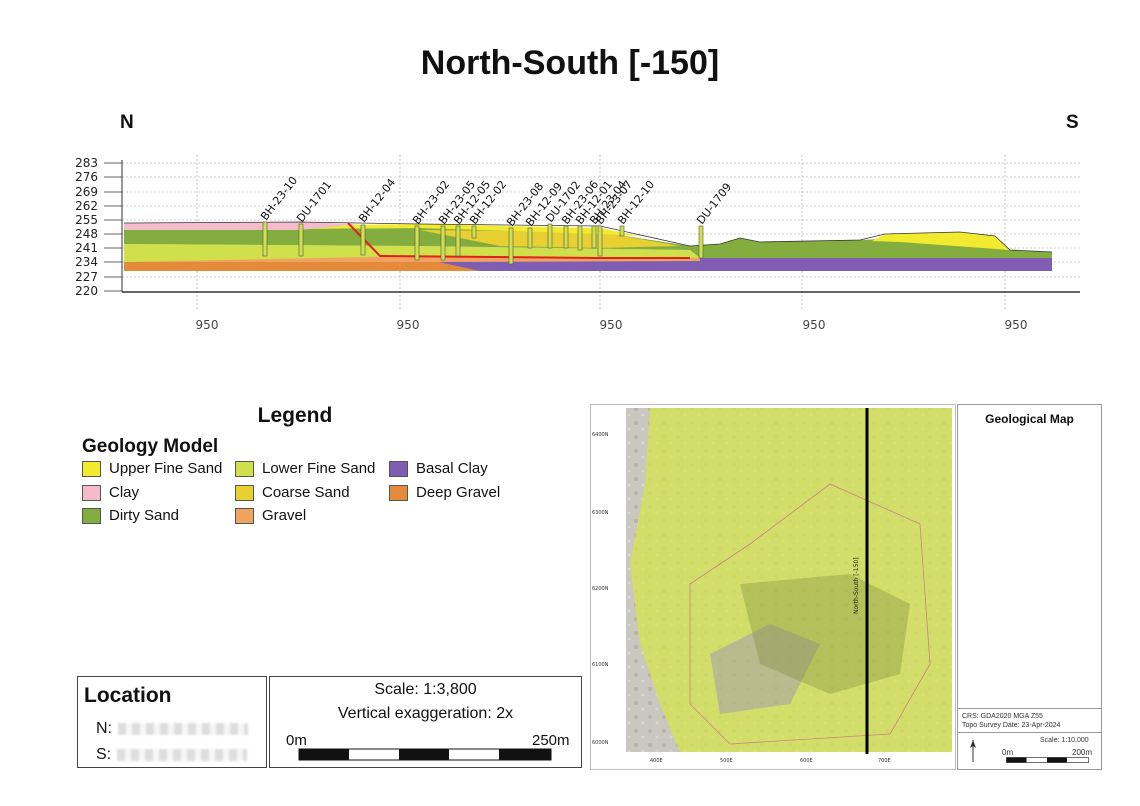  Describe the element at coordinates (600, 435) in the screenshot. I see `map-y-tick: 6400N` at that location.